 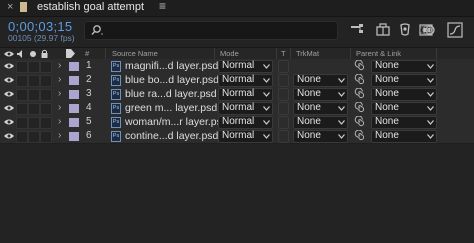 I want to click on graph-editor-icon, so click(x=455, y=30).